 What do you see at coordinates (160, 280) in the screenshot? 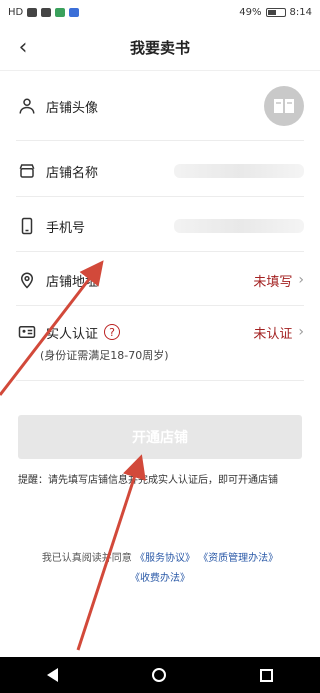
I see `row-shop-address: 店铺地址 未填写 ›` at bounding box center [160, 280].